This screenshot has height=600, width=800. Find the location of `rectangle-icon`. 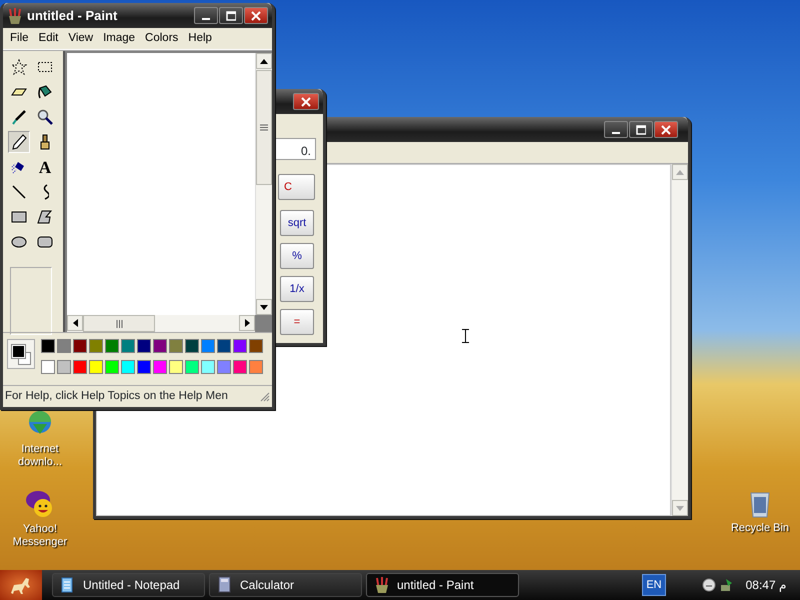

rectangle-icon is located at coordinates (19, 217).